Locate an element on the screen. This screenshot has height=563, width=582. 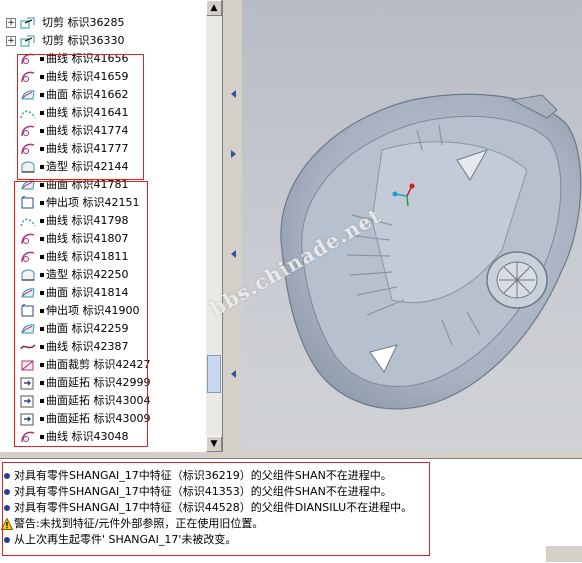
tree-item-label: 曲线 标识42387 is located at coordinates (87, 346).